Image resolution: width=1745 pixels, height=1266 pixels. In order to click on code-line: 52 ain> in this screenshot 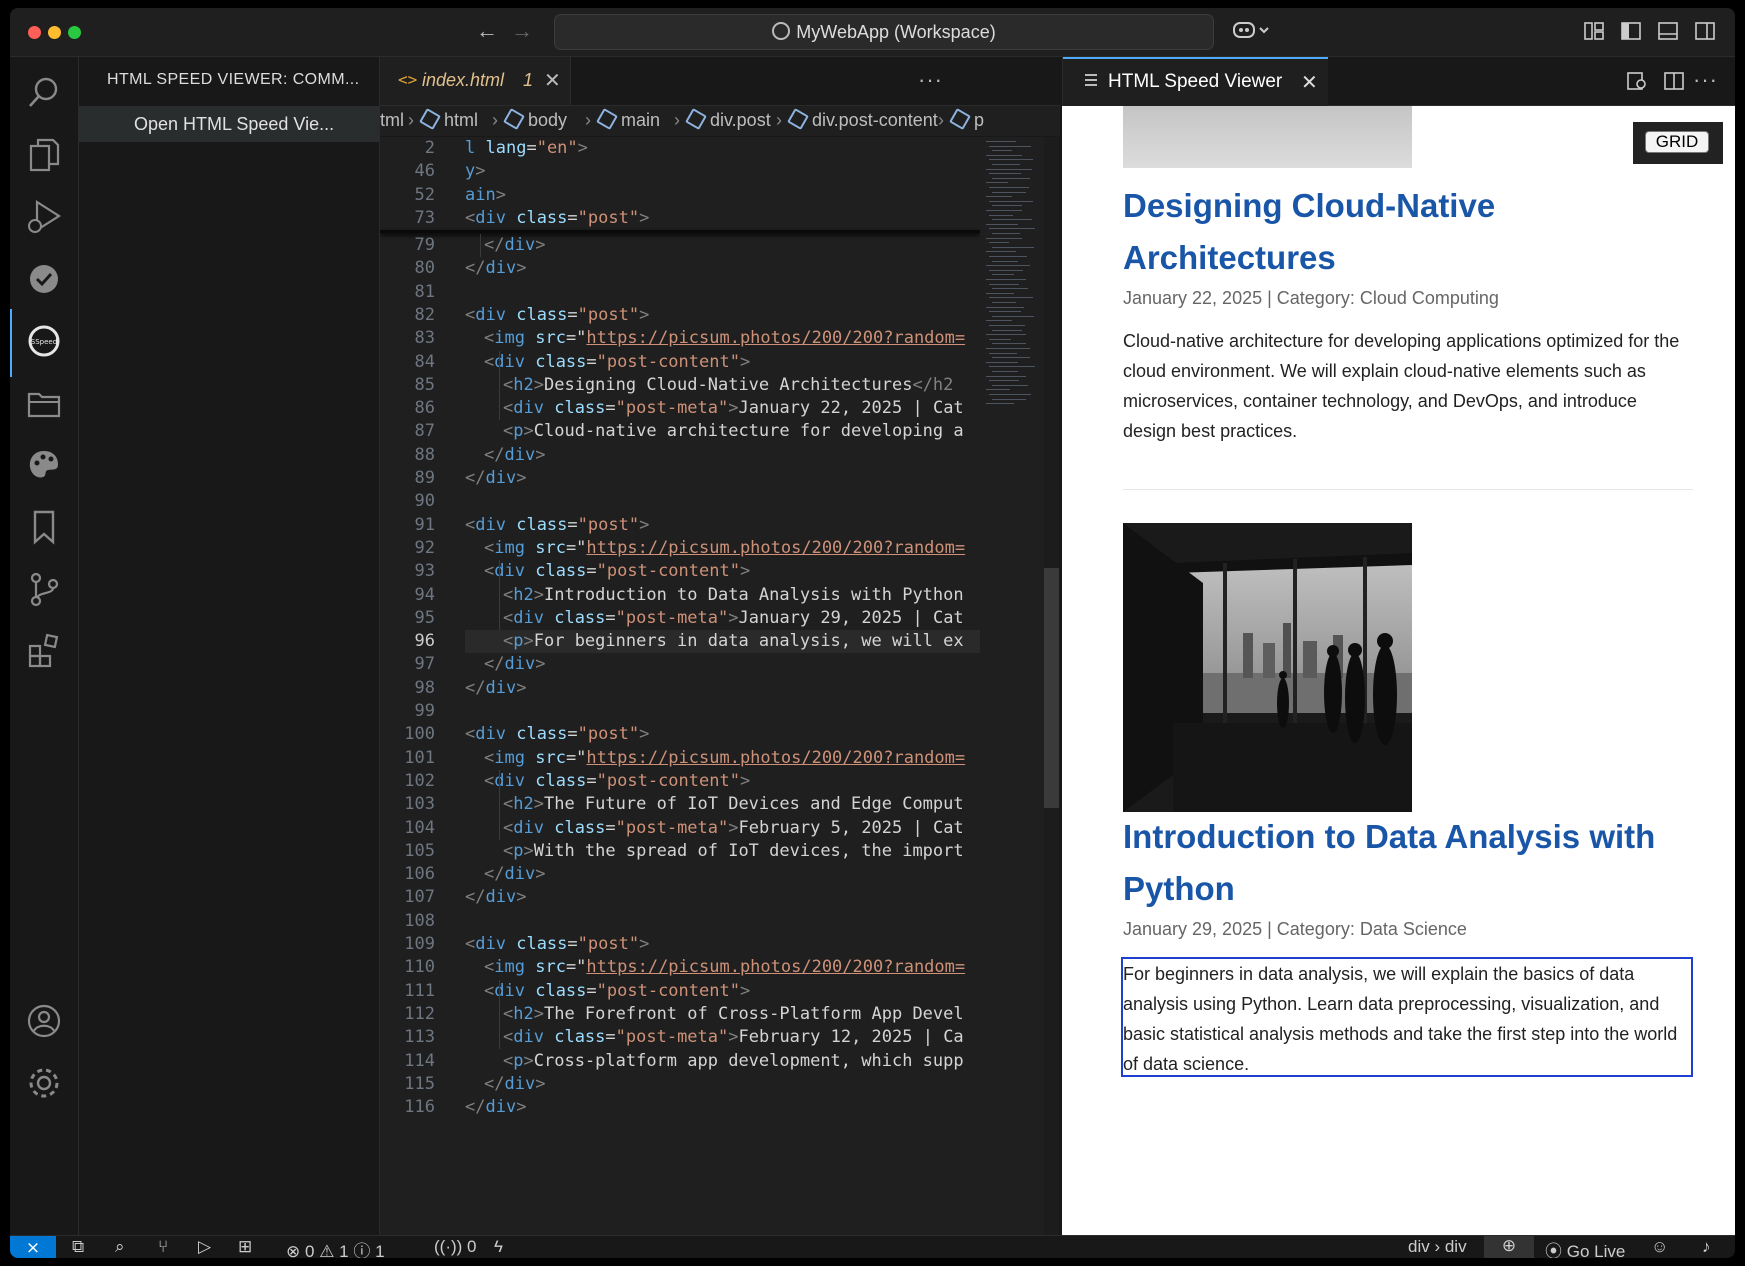, I will do `click(680, 195)`.